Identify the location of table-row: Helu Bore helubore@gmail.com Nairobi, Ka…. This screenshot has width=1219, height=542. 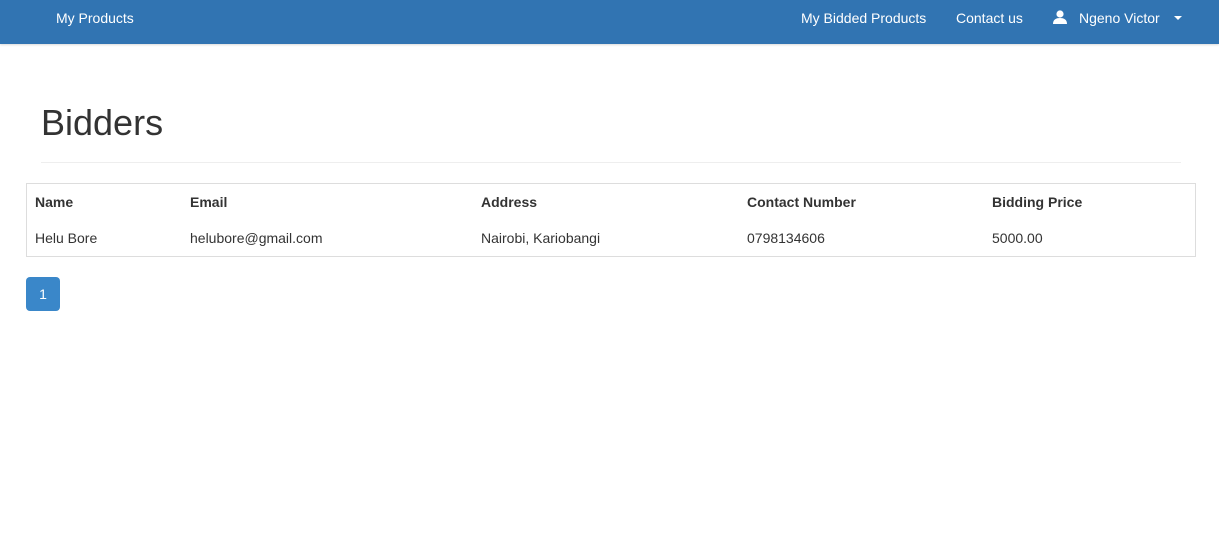
(611, 238).